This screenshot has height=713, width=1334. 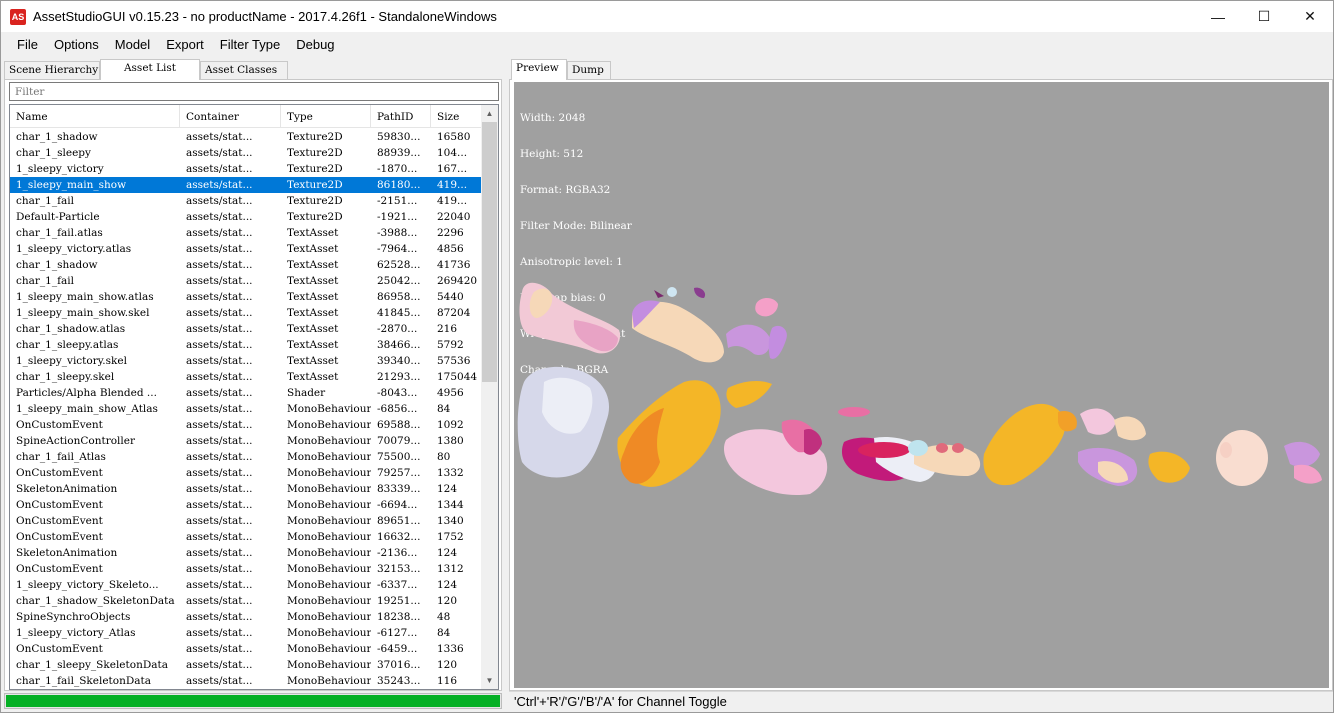 What do you see at coordinates (589, 70) in the screenshot?
I see `tab-dump: Dump` at bounding box center [589, 70].